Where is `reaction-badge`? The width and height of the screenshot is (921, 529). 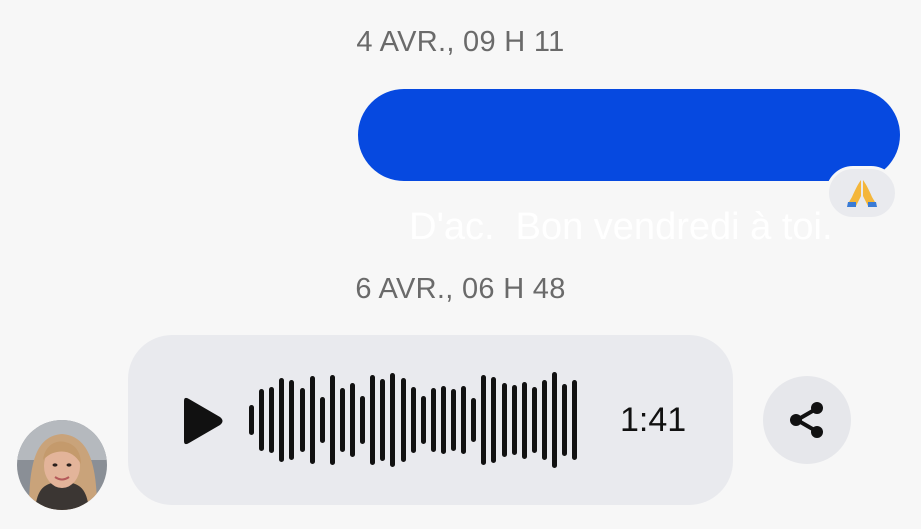 reaction-badge is located at coordinates (862, 193).